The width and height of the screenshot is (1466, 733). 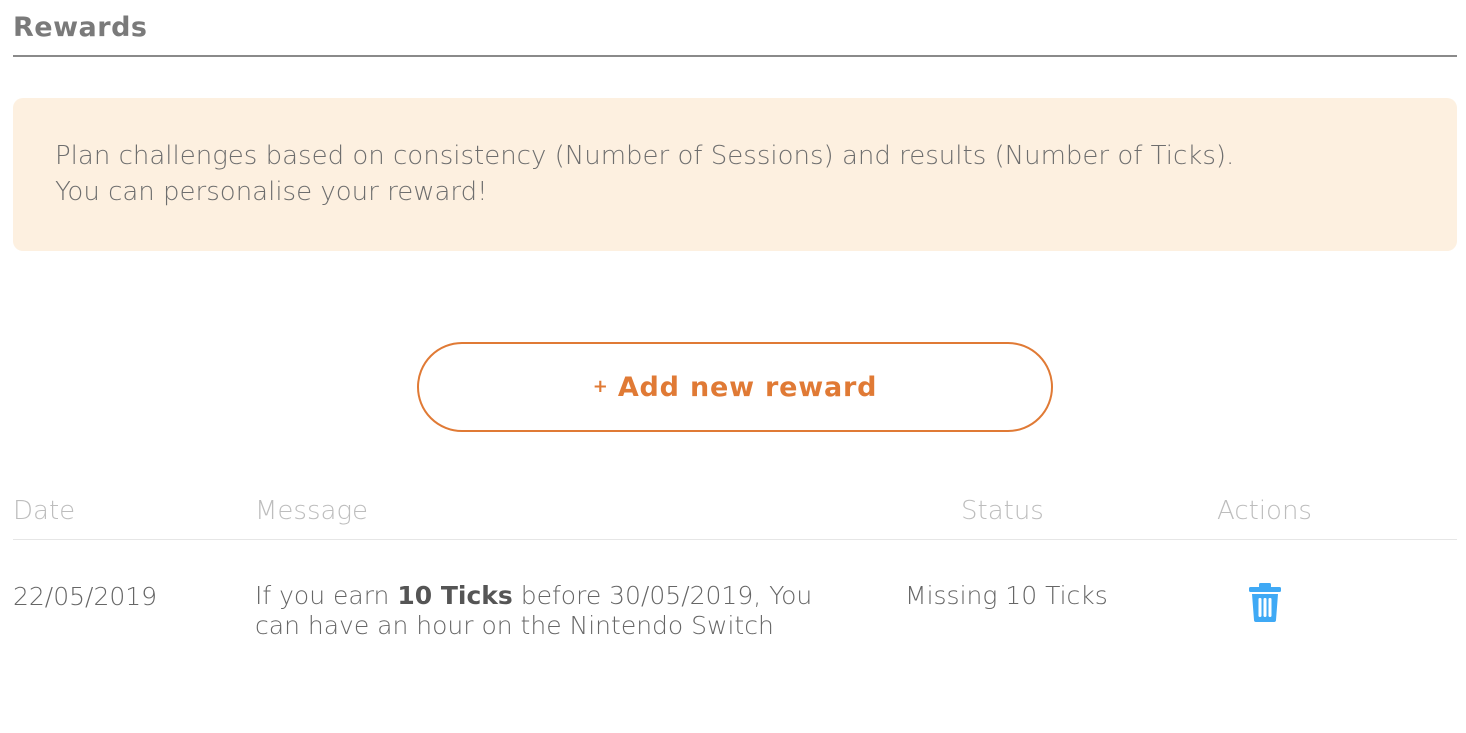 I want to click on add-new-reward-label: Add new reward, so click(x=747, y=387).